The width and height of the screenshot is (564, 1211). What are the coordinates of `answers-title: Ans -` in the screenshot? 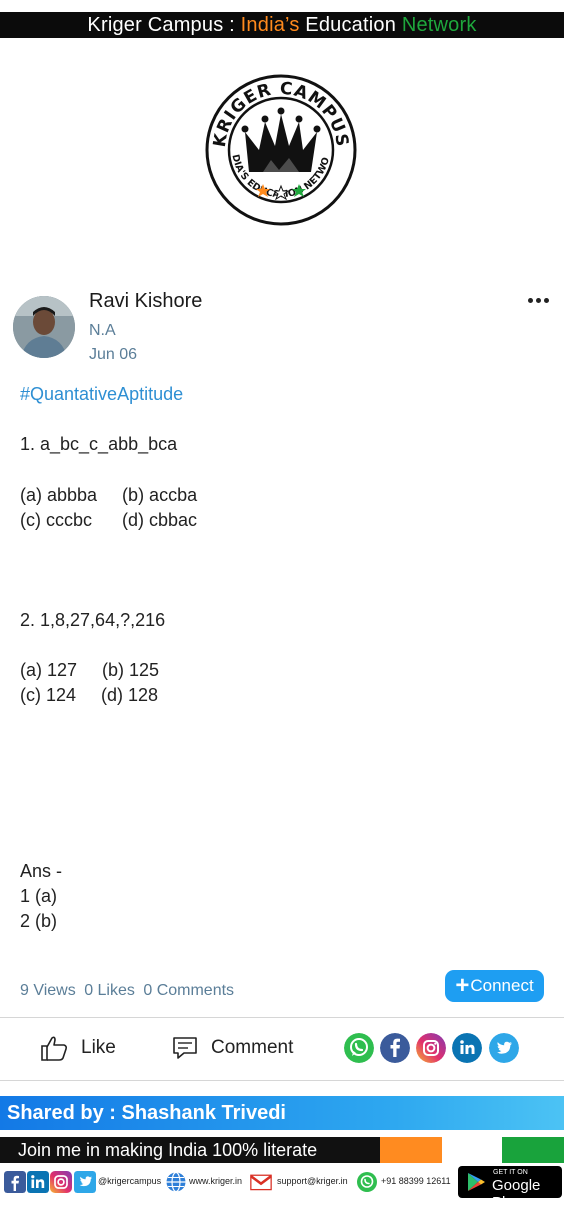 It's located at (41, 871).